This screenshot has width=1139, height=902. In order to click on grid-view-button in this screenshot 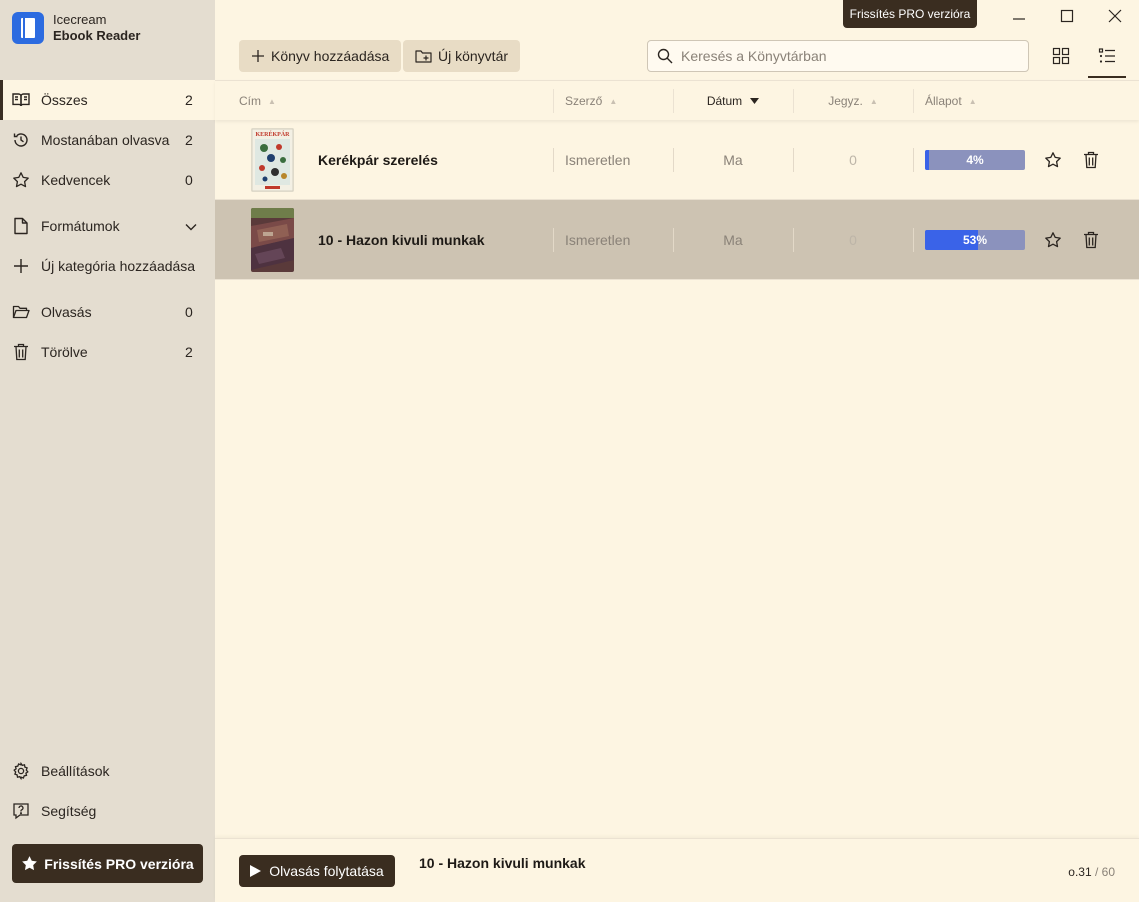, I will do `click(1061, 56)`.